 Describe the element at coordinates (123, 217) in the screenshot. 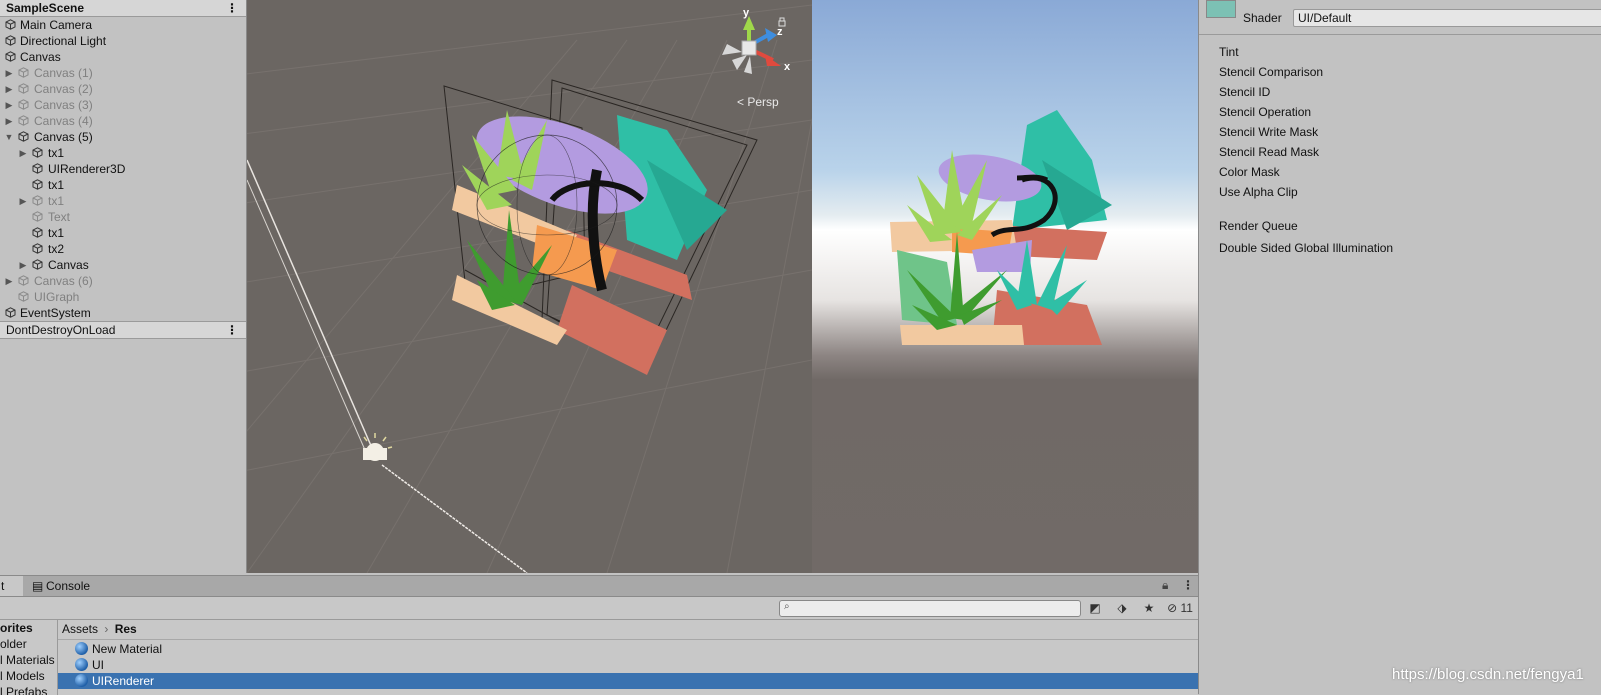

I see `hierarchy-item-text: Text` at that location.